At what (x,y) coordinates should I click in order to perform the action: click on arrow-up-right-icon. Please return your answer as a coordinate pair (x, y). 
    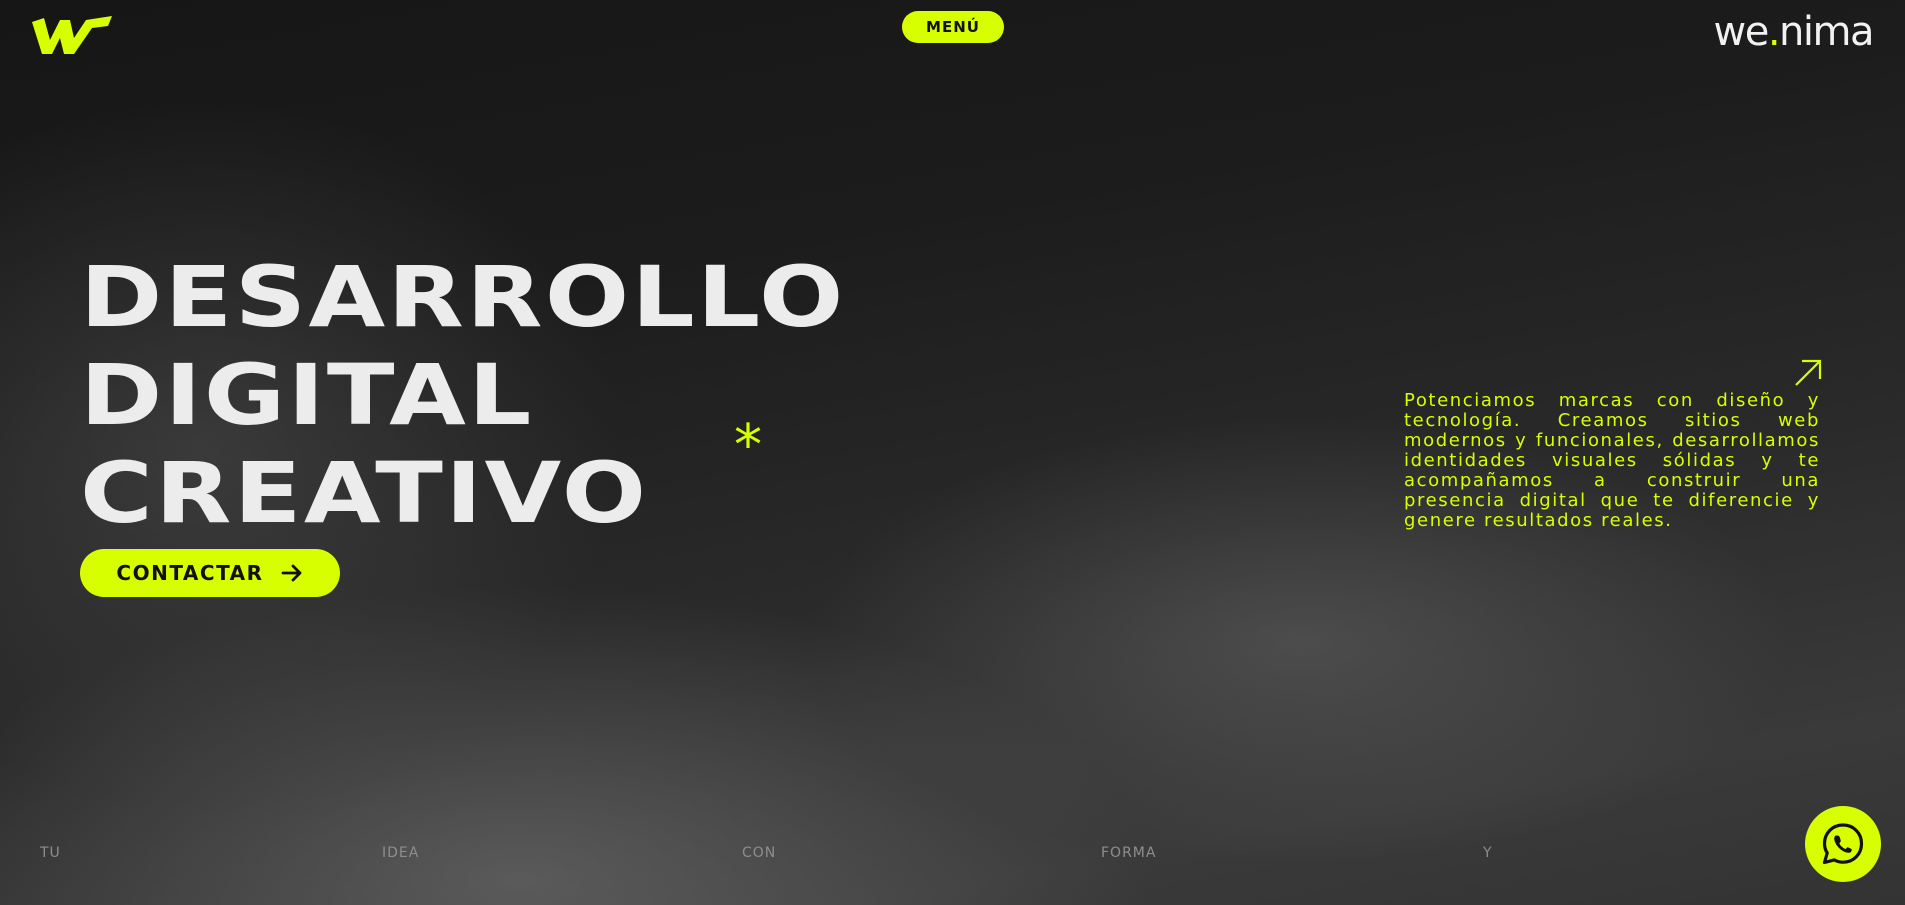
    Looking at the image, I should click on (1808, 372).